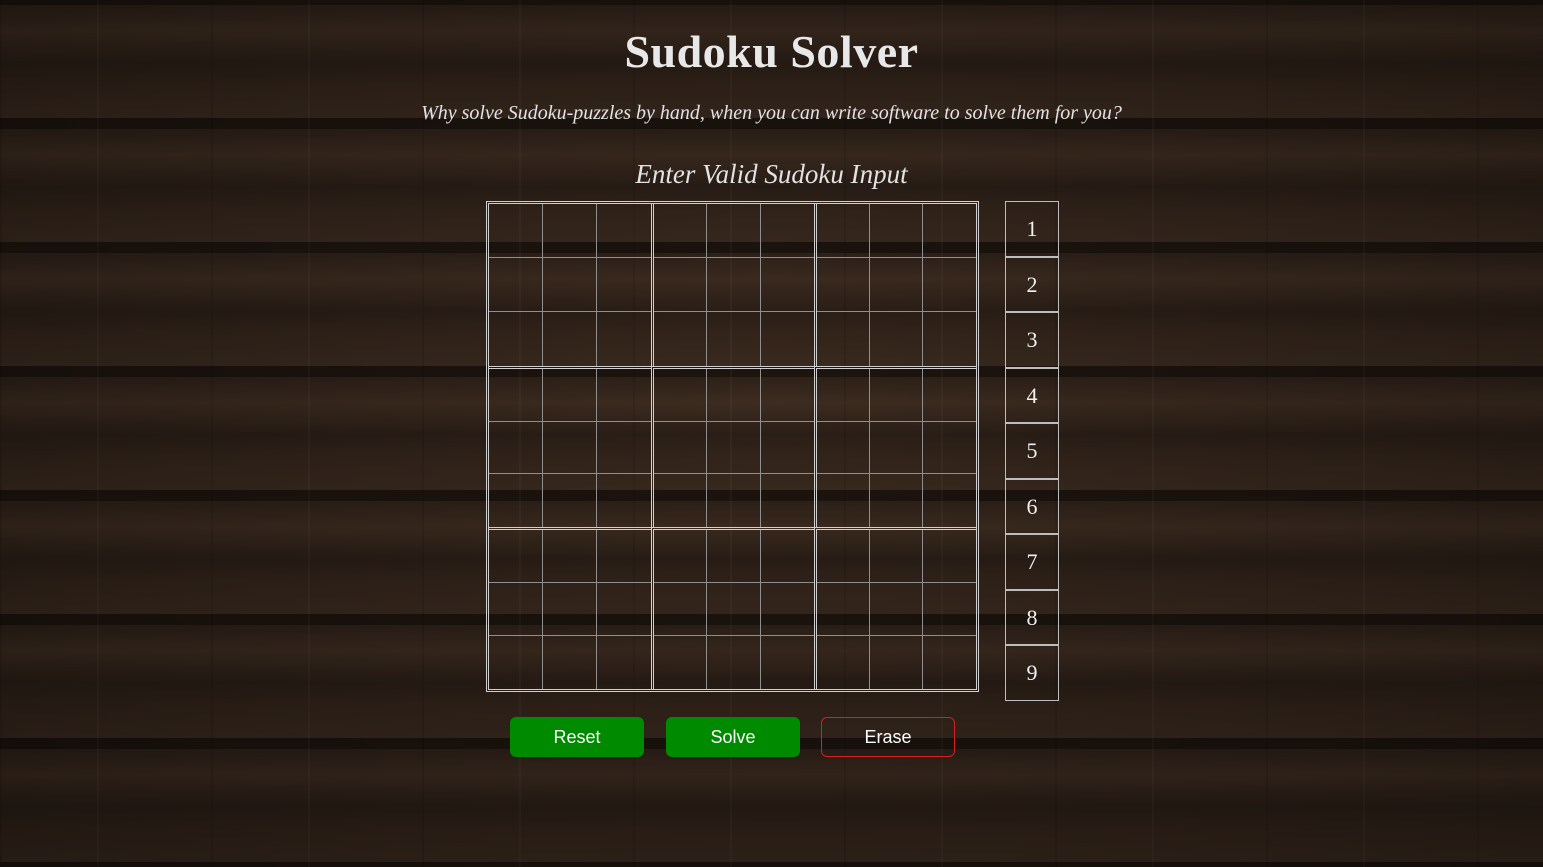 The height and width of the screenshot is (867, 1543). Describe the element at coordinates (1032, 340) in the screenshot. I see `number-key-3: 3` at that location.